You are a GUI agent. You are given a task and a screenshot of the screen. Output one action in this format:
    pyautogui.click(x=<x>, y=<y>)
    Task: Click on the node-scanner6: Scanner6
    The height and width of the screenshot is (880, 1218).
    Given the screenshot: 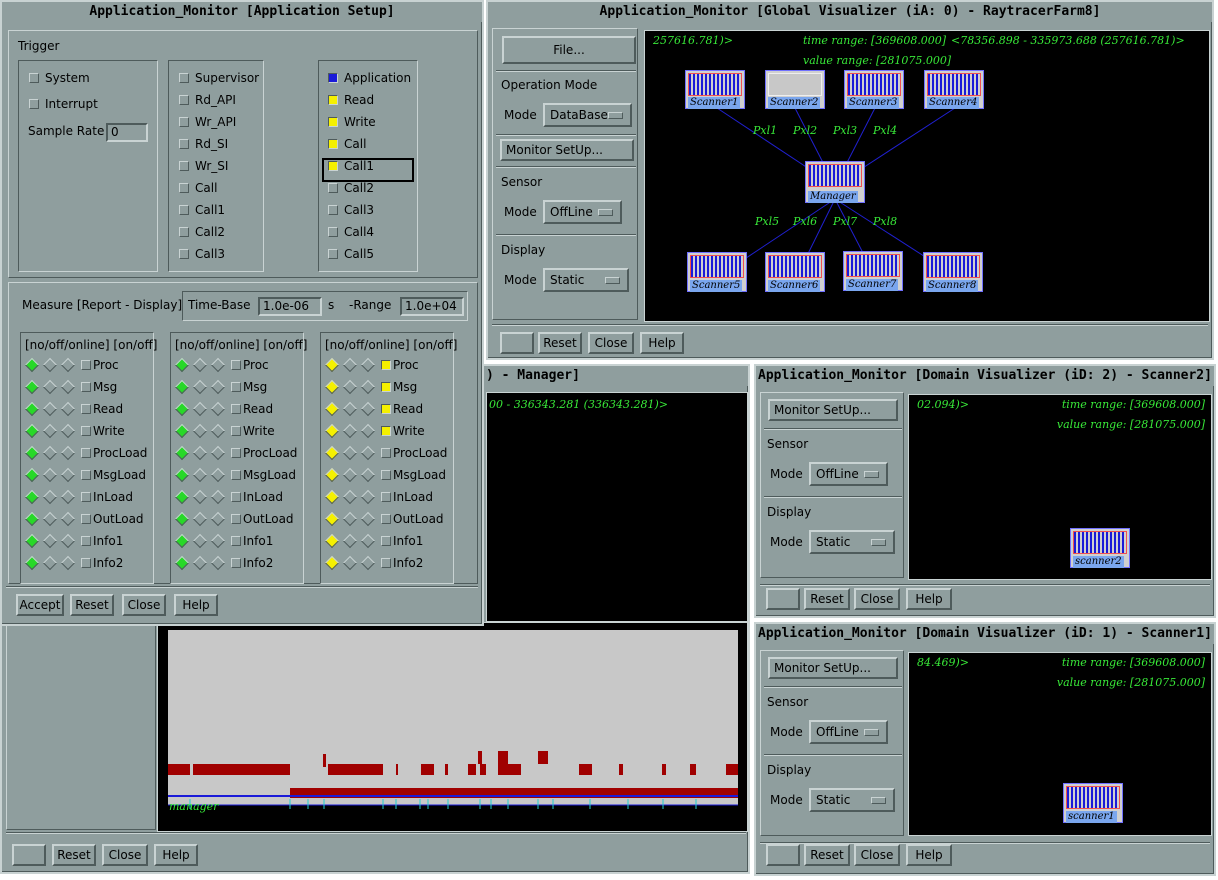 What is the action you would take?
    pyautogui.click(x=795, y=272)
    